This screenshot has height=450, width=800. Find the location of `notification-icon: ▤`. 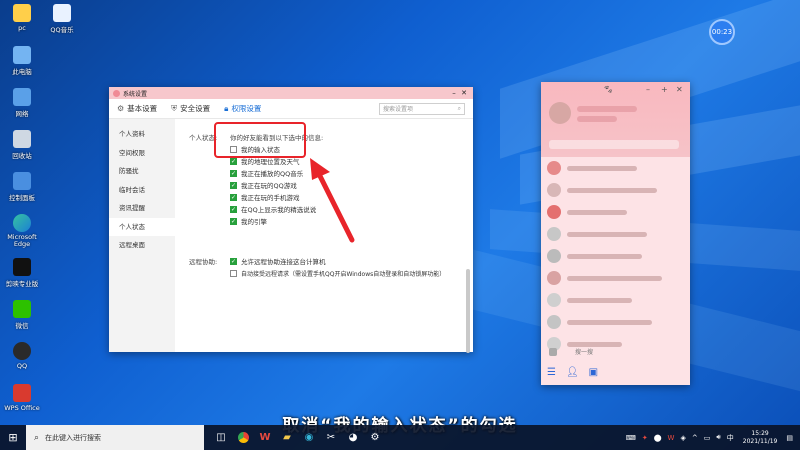

notification-icon: ▤ is located at coordinates (789, 438).